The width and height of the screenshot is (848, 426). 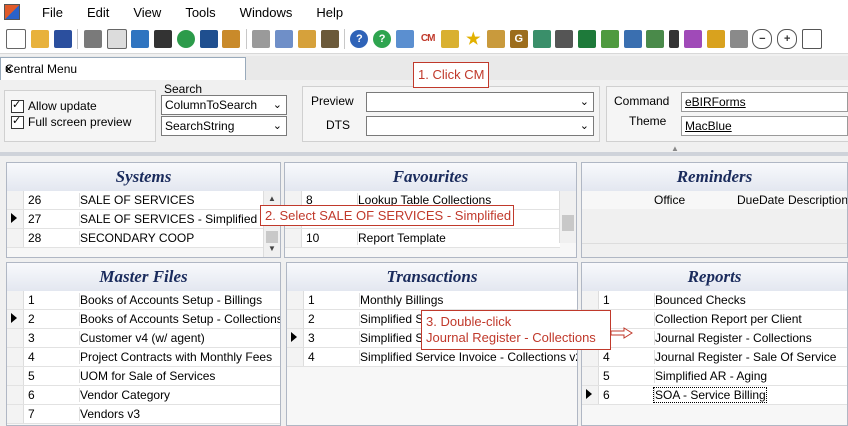 I want to click on cm-icon: CM, so click(x=427, y=38).